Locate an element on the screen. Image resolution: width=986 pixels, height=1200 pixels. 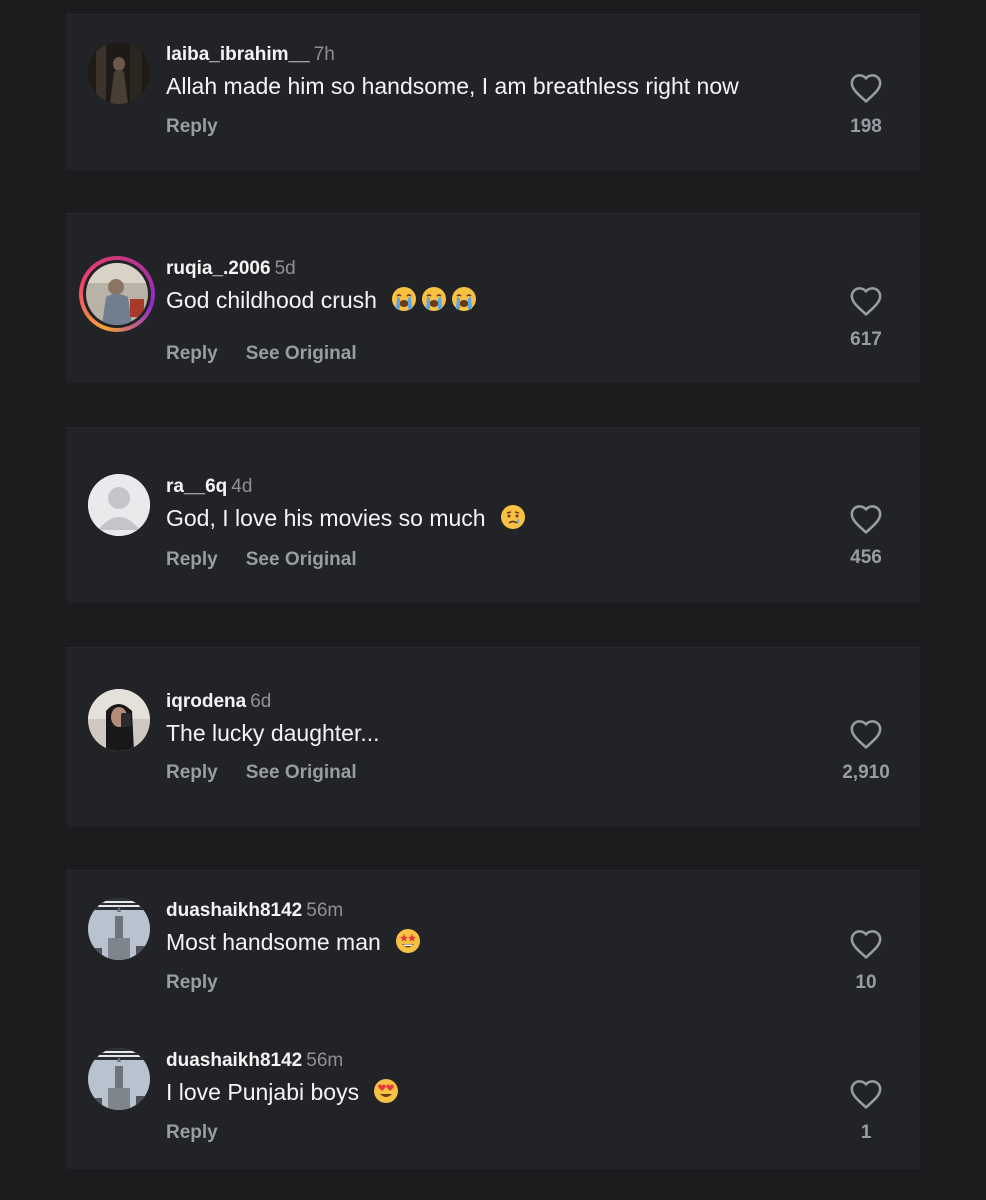
like-count: 456 is located at coordinates (866, 557).